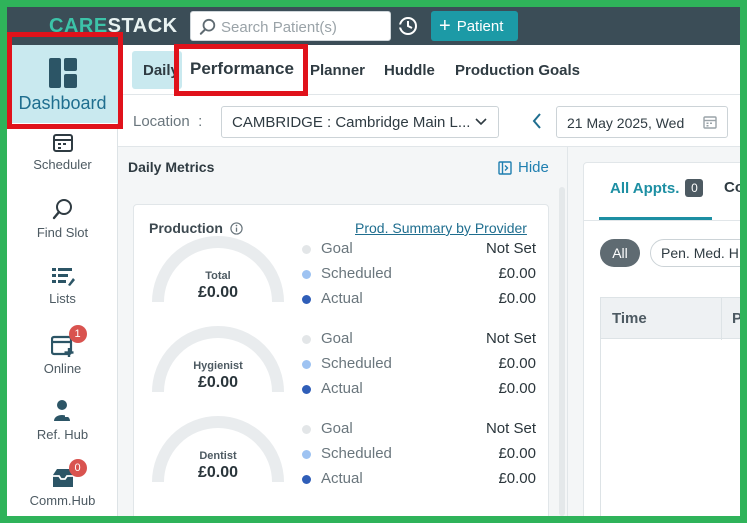 The height and width of the screenshot is (523, 747). I want to click on column-divider, so click(721, 319).